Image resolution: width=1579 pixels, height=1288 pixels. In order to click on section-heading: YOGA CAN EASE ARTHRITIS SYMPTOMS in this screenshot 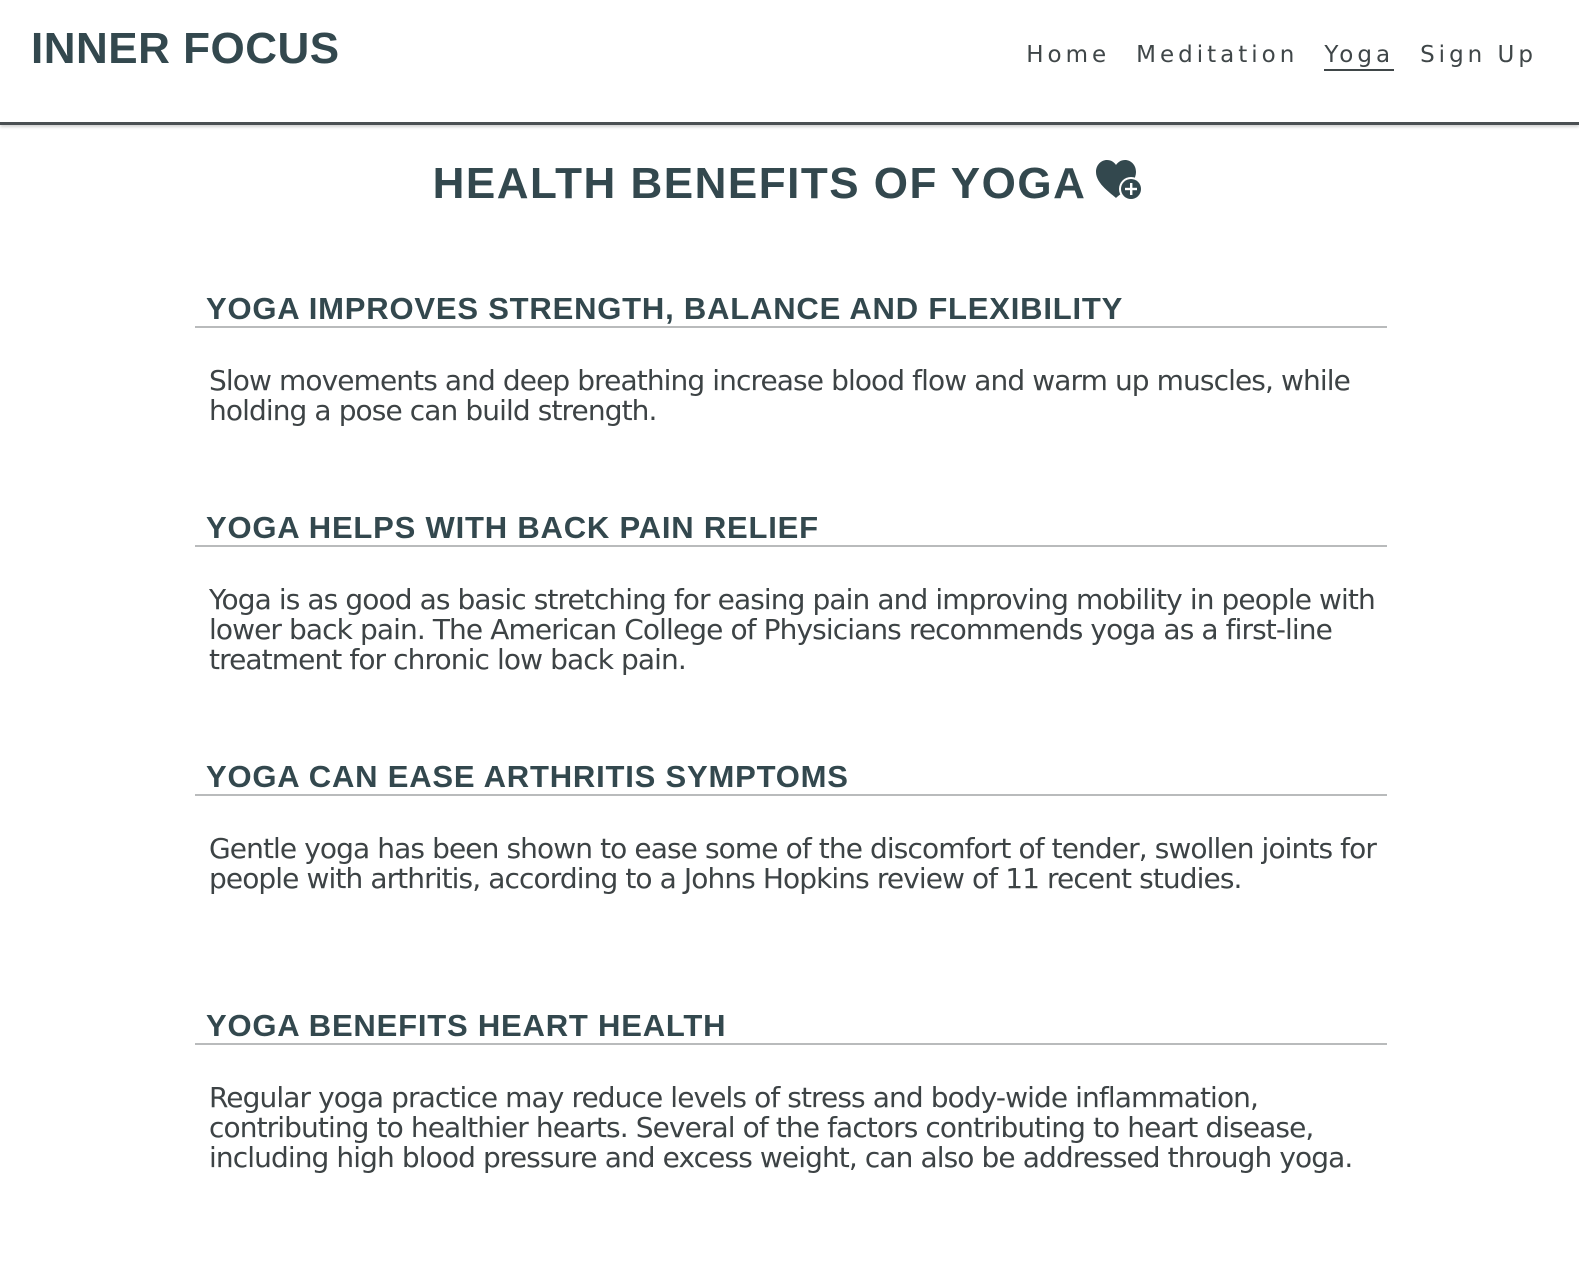, I will do `click(791, 778)`.